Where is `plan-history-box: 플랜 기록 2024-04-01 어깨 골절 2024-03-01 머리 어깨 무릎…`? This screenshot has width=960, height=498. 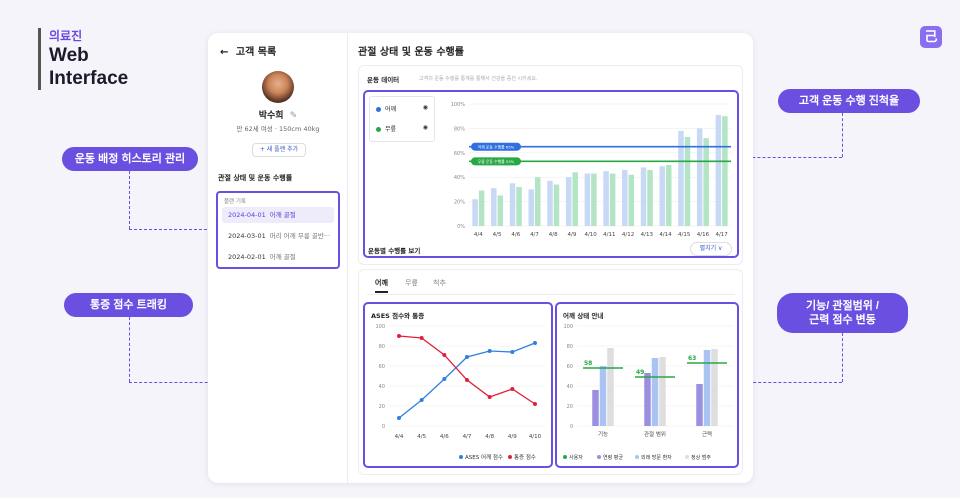 plan-history-box: 플랜 기록 2024-04-01 어깨 골절 2024-03-01 머리 어깨 무릎… is located at coordinates (278, 230).